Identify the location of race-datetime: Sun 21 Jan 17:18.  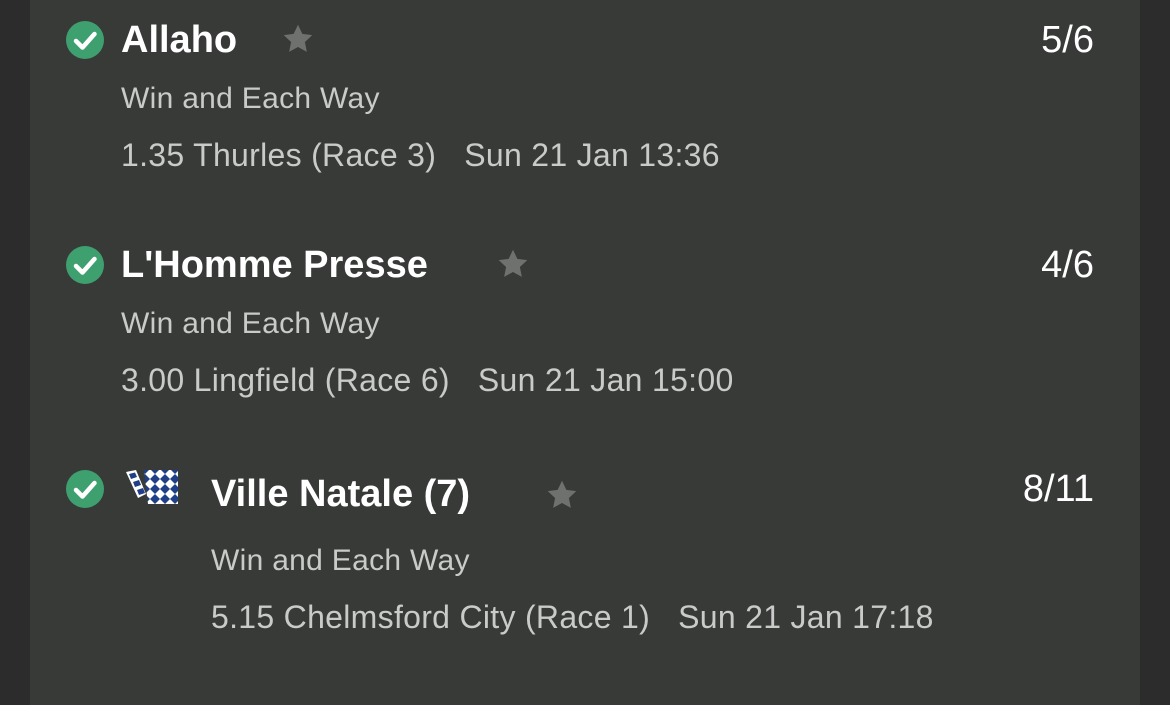
(806, 617).